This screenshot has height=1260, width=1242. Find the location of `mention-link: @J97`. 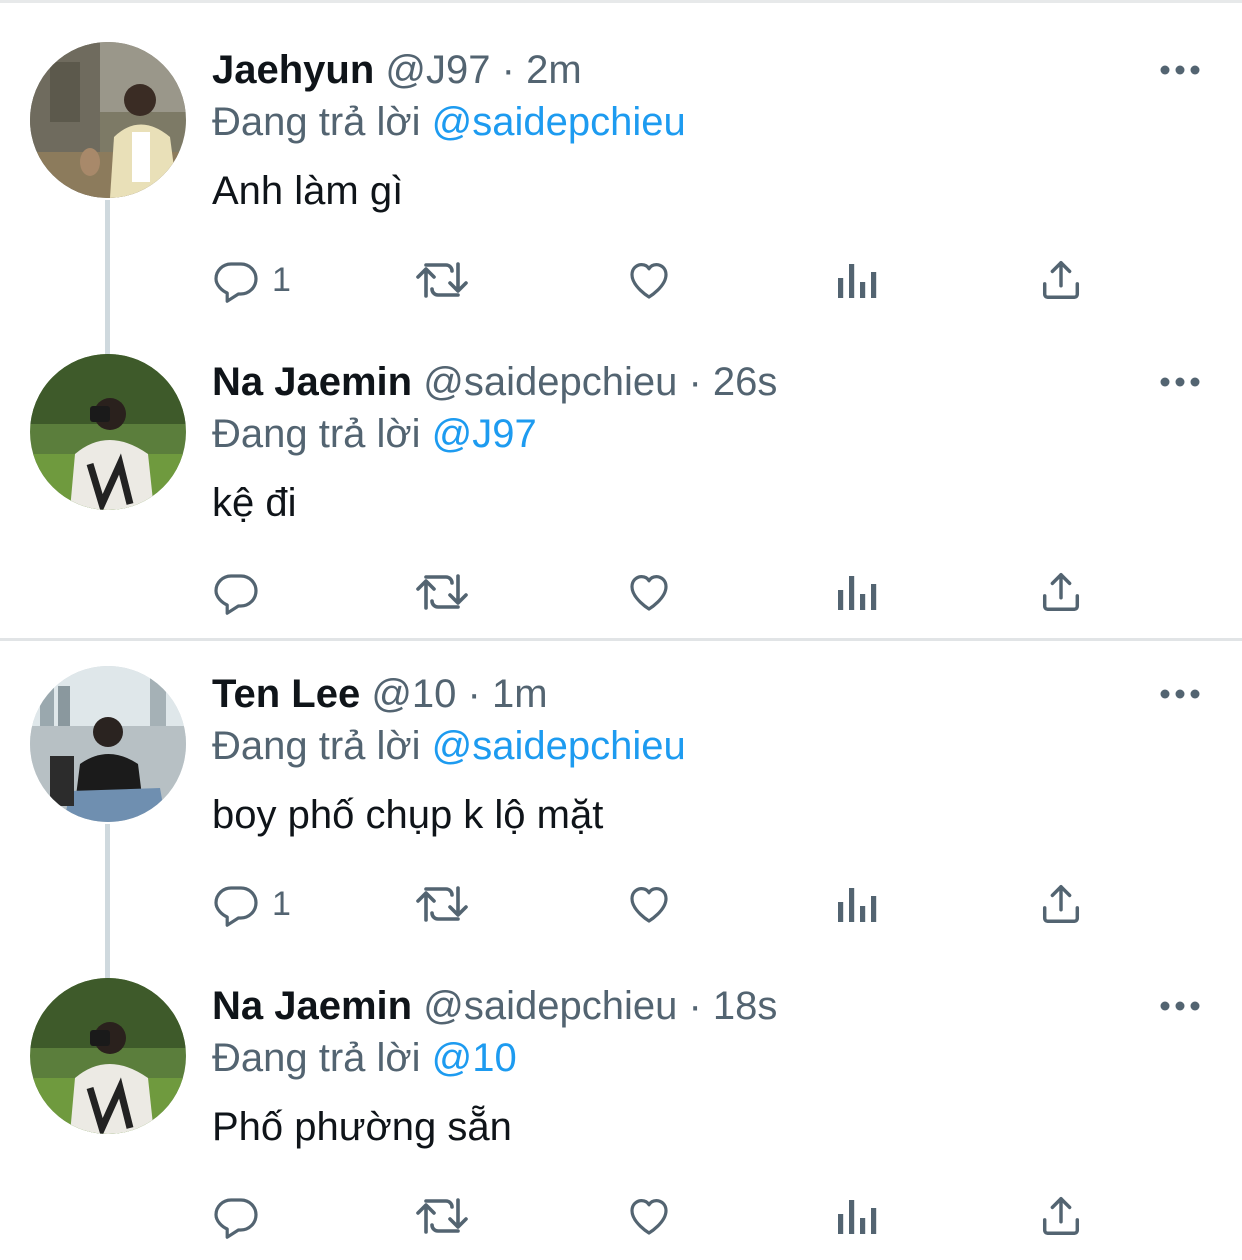

mention-link: @J97 is located at coordinates (484, 434).